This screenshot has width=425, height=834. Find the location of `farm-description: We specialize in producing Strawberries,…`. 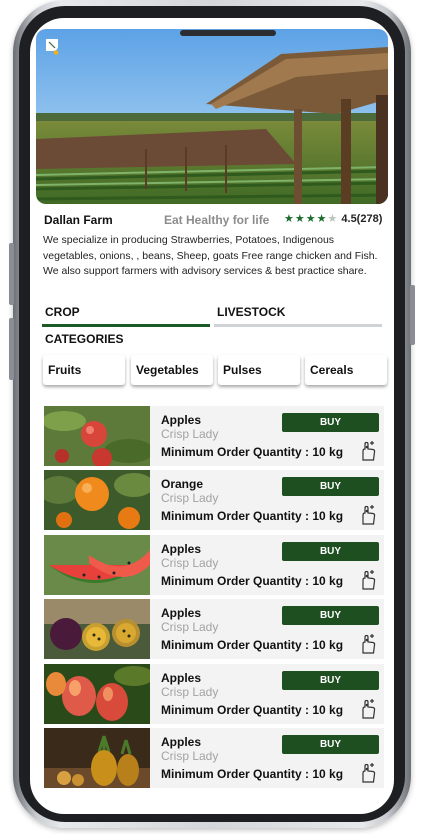

farm-description: We specialize in producing Strawberries,… is located at coordinates (210, 255).